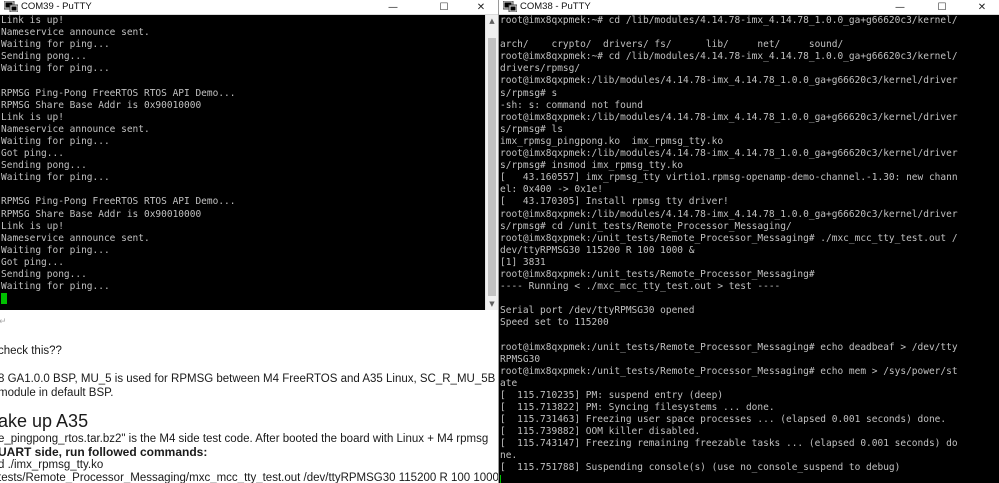  I want to click on doc-line-7: d ./imx_rpmsg_tty.ko, so click(52, 465).